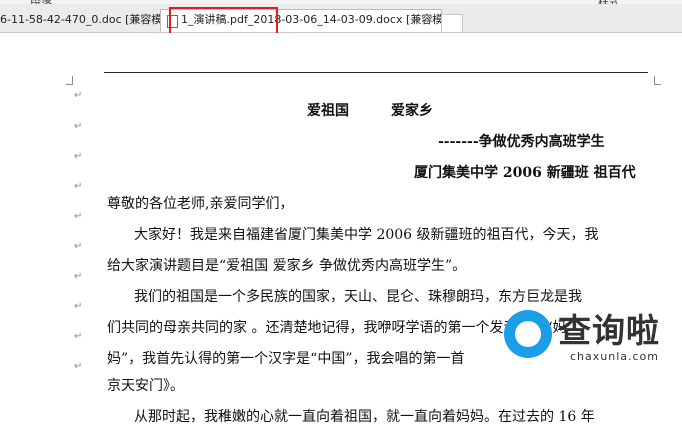 The image size is (682, 426). What do you see at coordinates (370, 111) in the screenshot?
I see `document-title: 爱祖国 爱家乡` at bounding box center [370, 111].